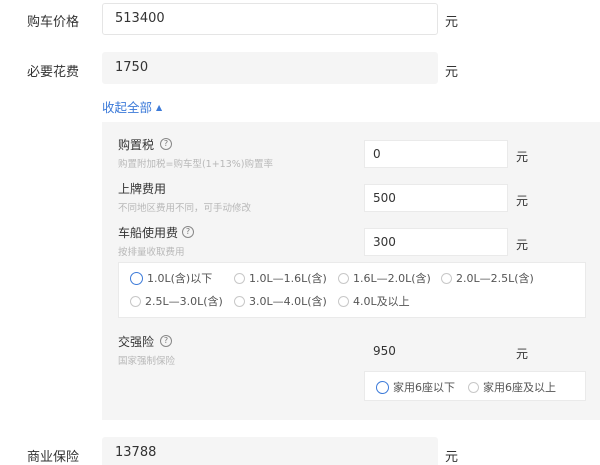 This screenshot has width=600, height=465. I want to click on compulsory-insurance-unit: 元, so click(522, 354).